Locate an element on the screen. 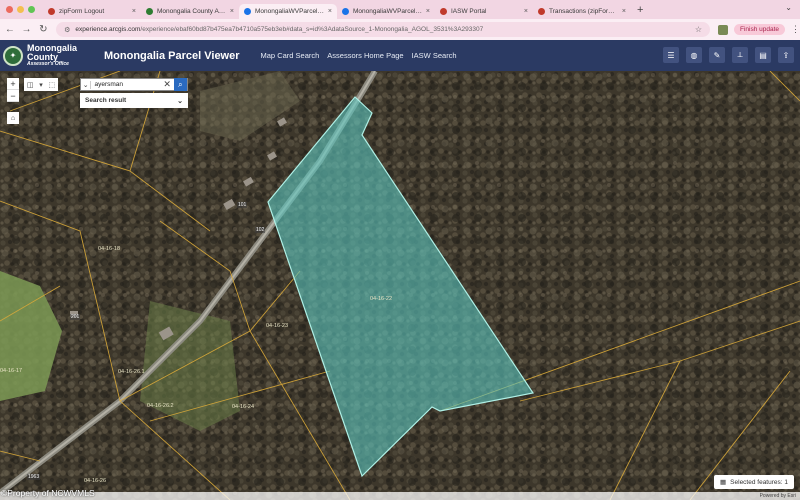  zoom-controls: + − is located at coordinates (13, 90).